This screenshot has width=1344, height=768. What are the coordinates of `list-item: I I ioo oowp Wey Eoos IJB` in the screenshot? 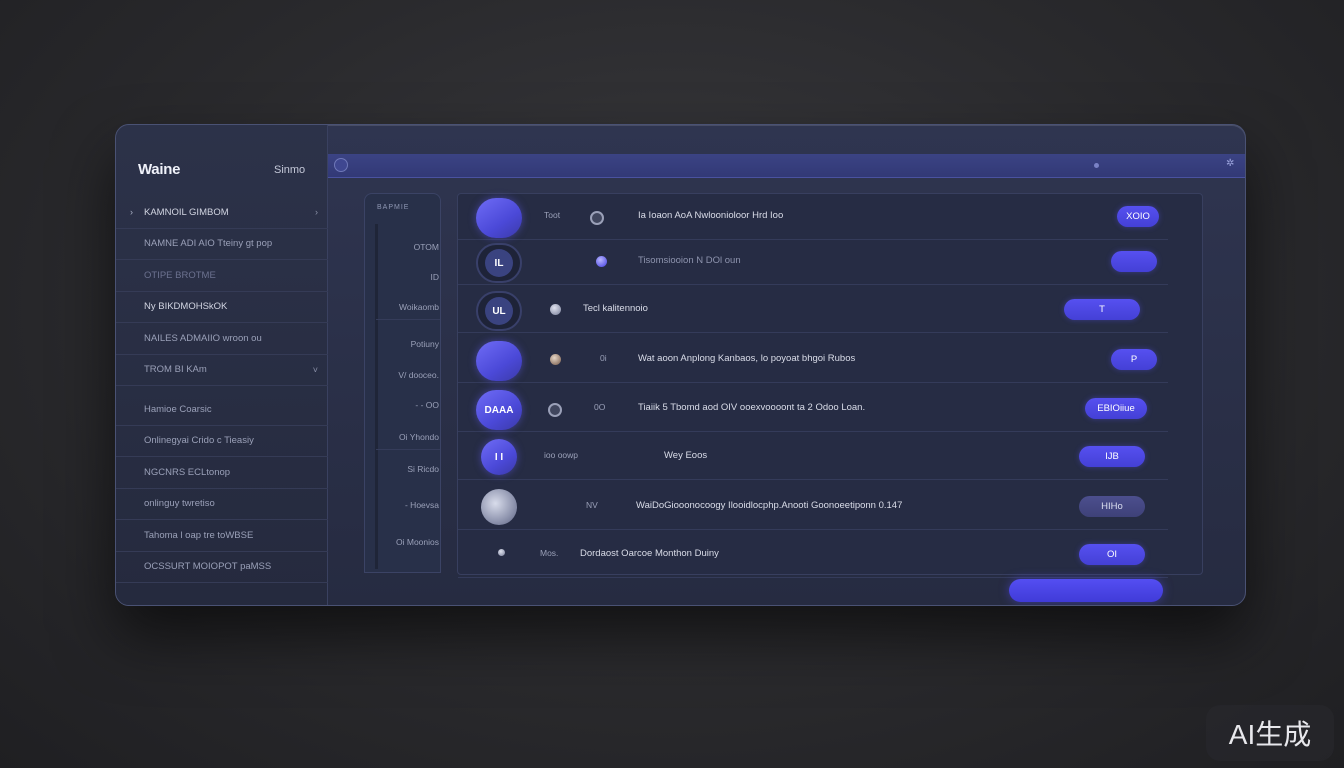 It's located at (813, 457).